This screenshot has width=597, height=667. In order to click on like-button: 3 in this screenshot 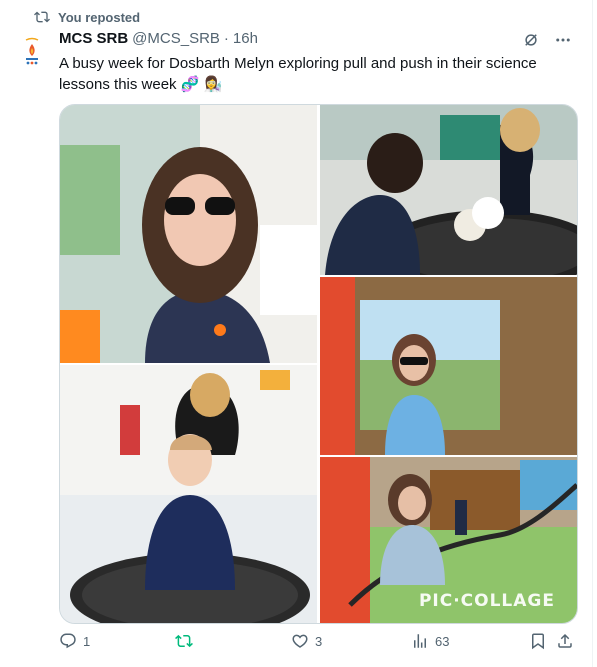, I will do `click(306, 641)`.